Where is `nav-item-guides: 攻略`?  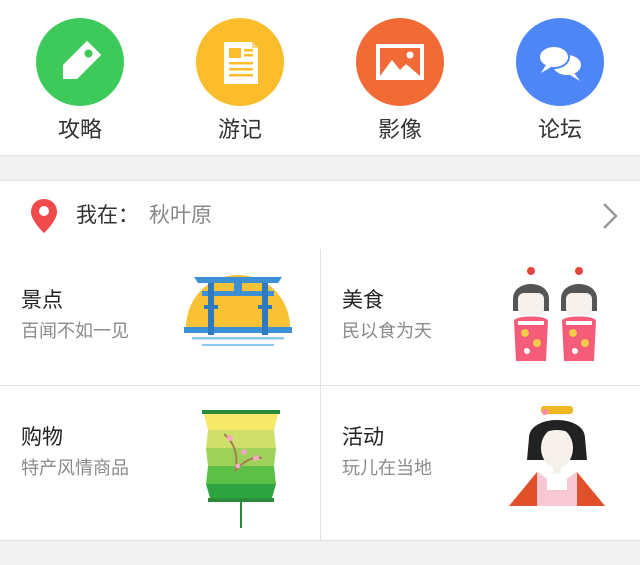
nav-item-guides: 攻略 is located at coordinates (80, 77).